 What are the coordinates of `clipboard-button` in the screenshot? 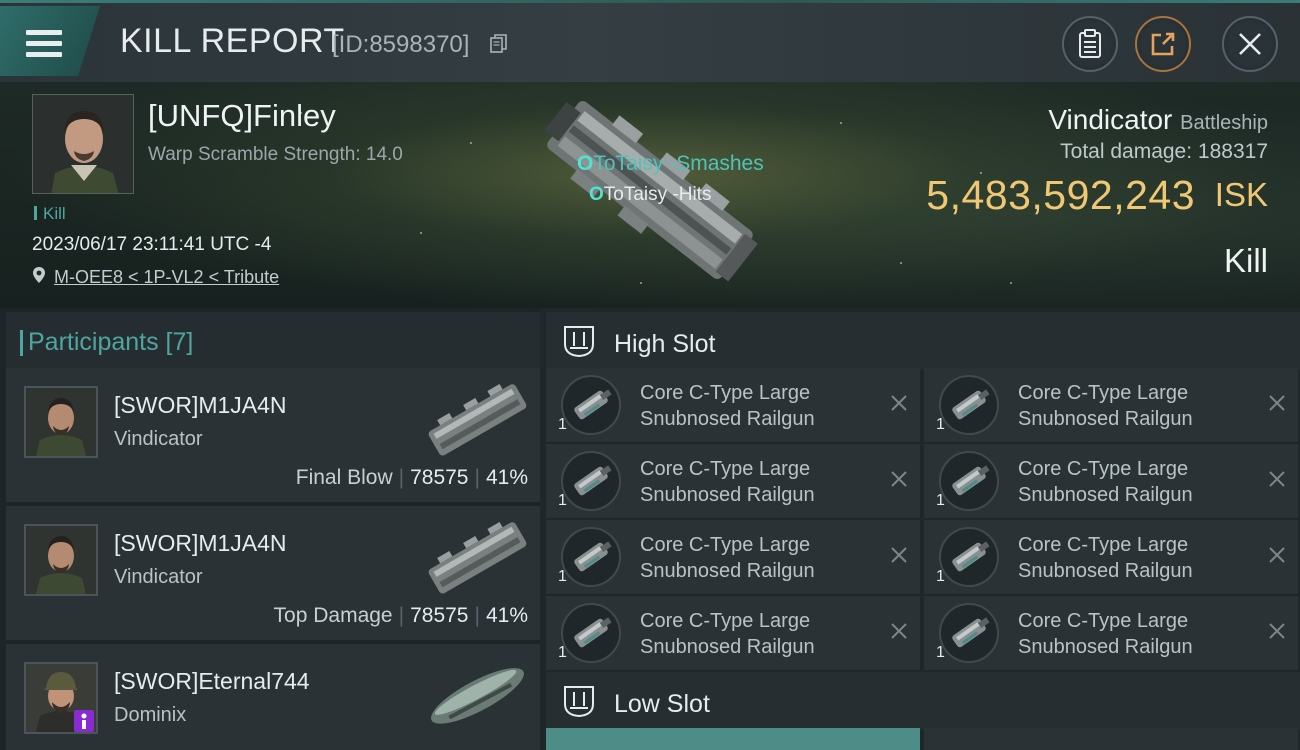 It's located at (1090, 44).